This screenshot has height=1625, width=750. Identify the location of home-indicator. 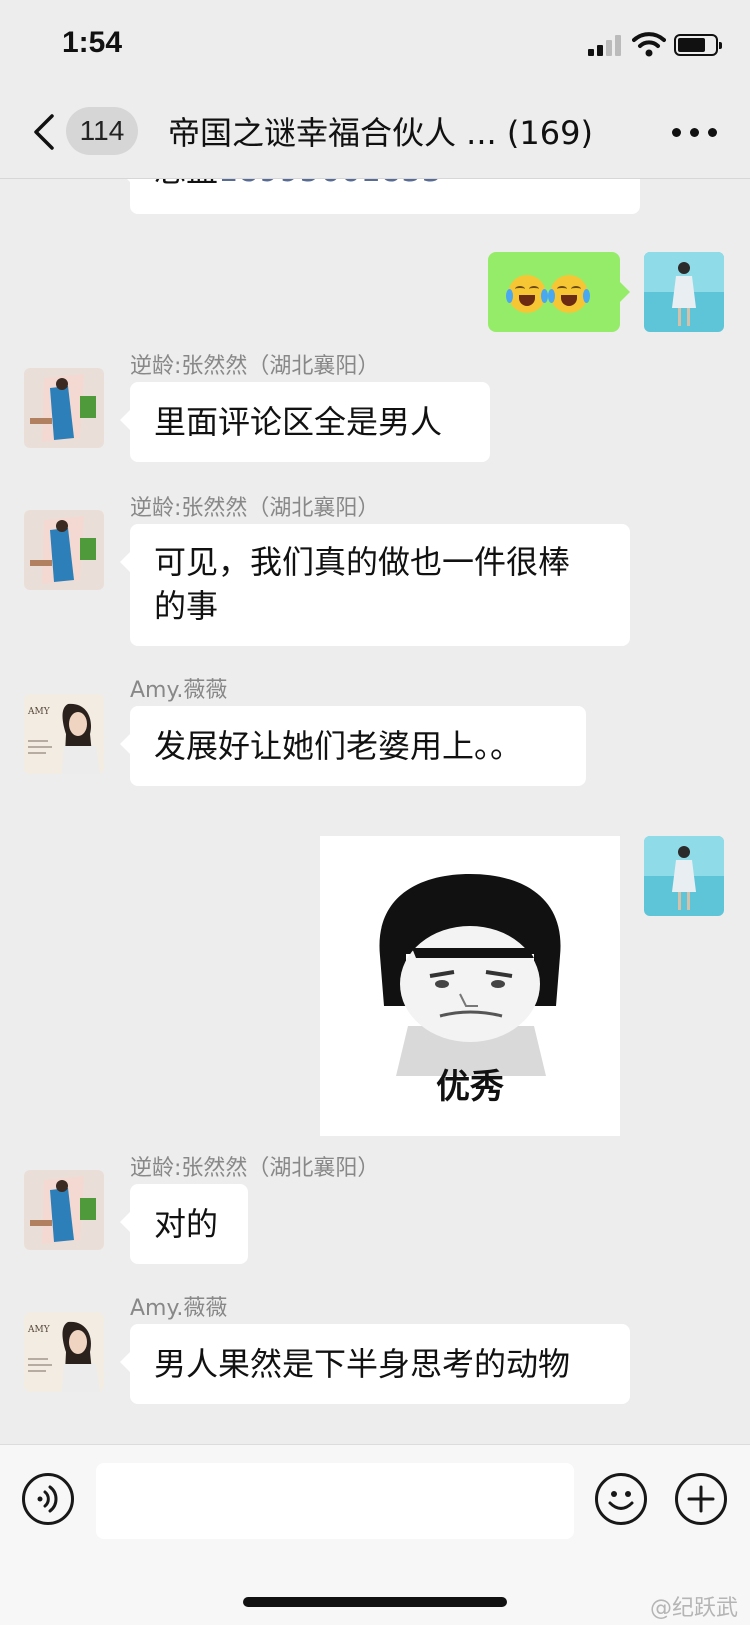
(375, 1602).